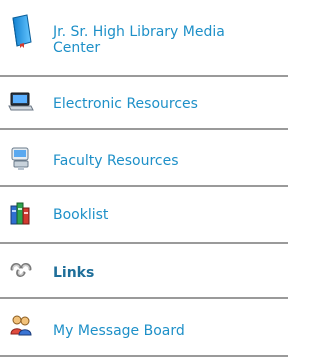  Describe the element at coordinates (21, 159) in the screenshot. I see `computer-icon` at that location.